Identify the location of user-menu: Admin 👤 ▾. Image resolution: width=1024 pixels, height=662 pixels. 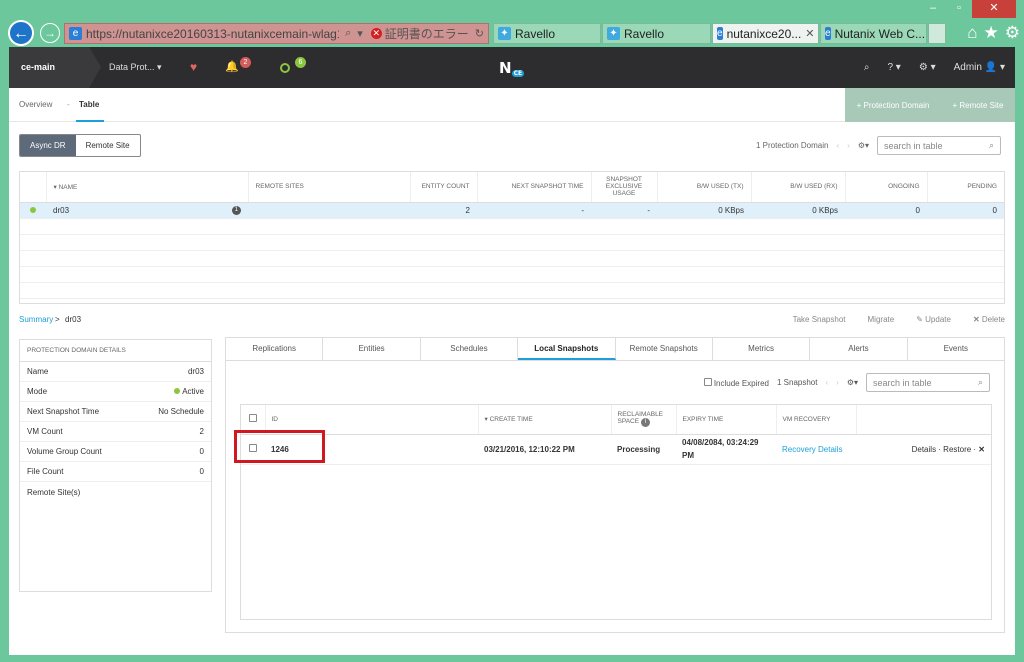
(979, 67).